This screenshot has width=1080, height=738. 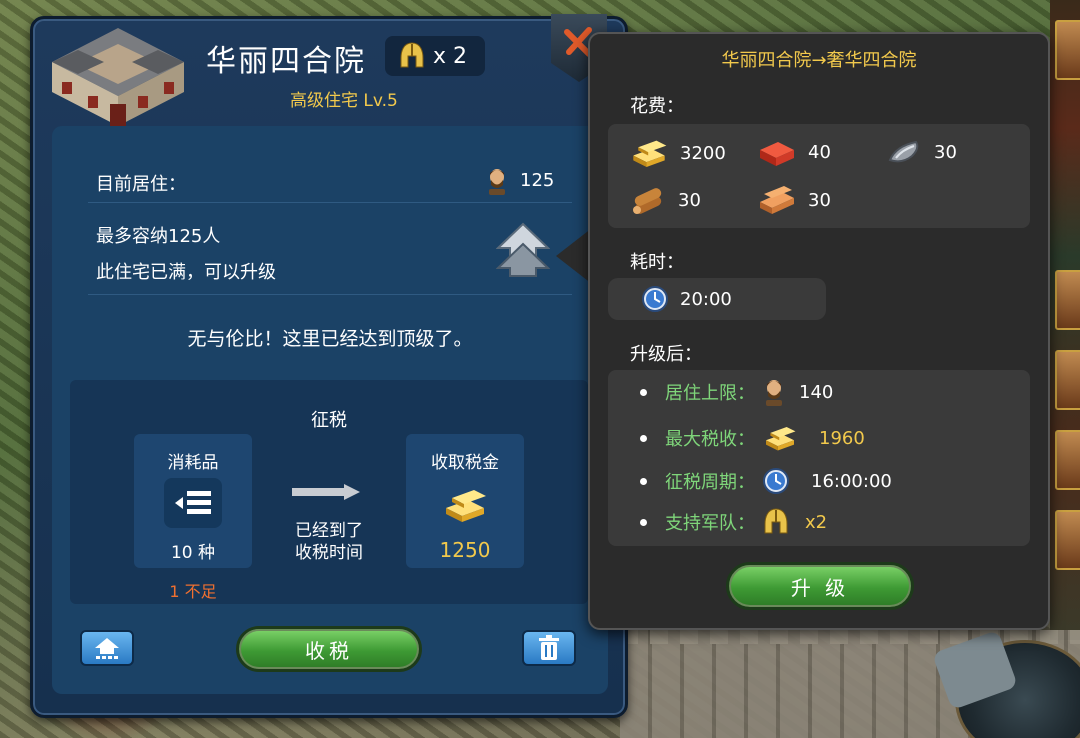 I want to click on after-capacity-value: 140, so click(x=816, y=392).